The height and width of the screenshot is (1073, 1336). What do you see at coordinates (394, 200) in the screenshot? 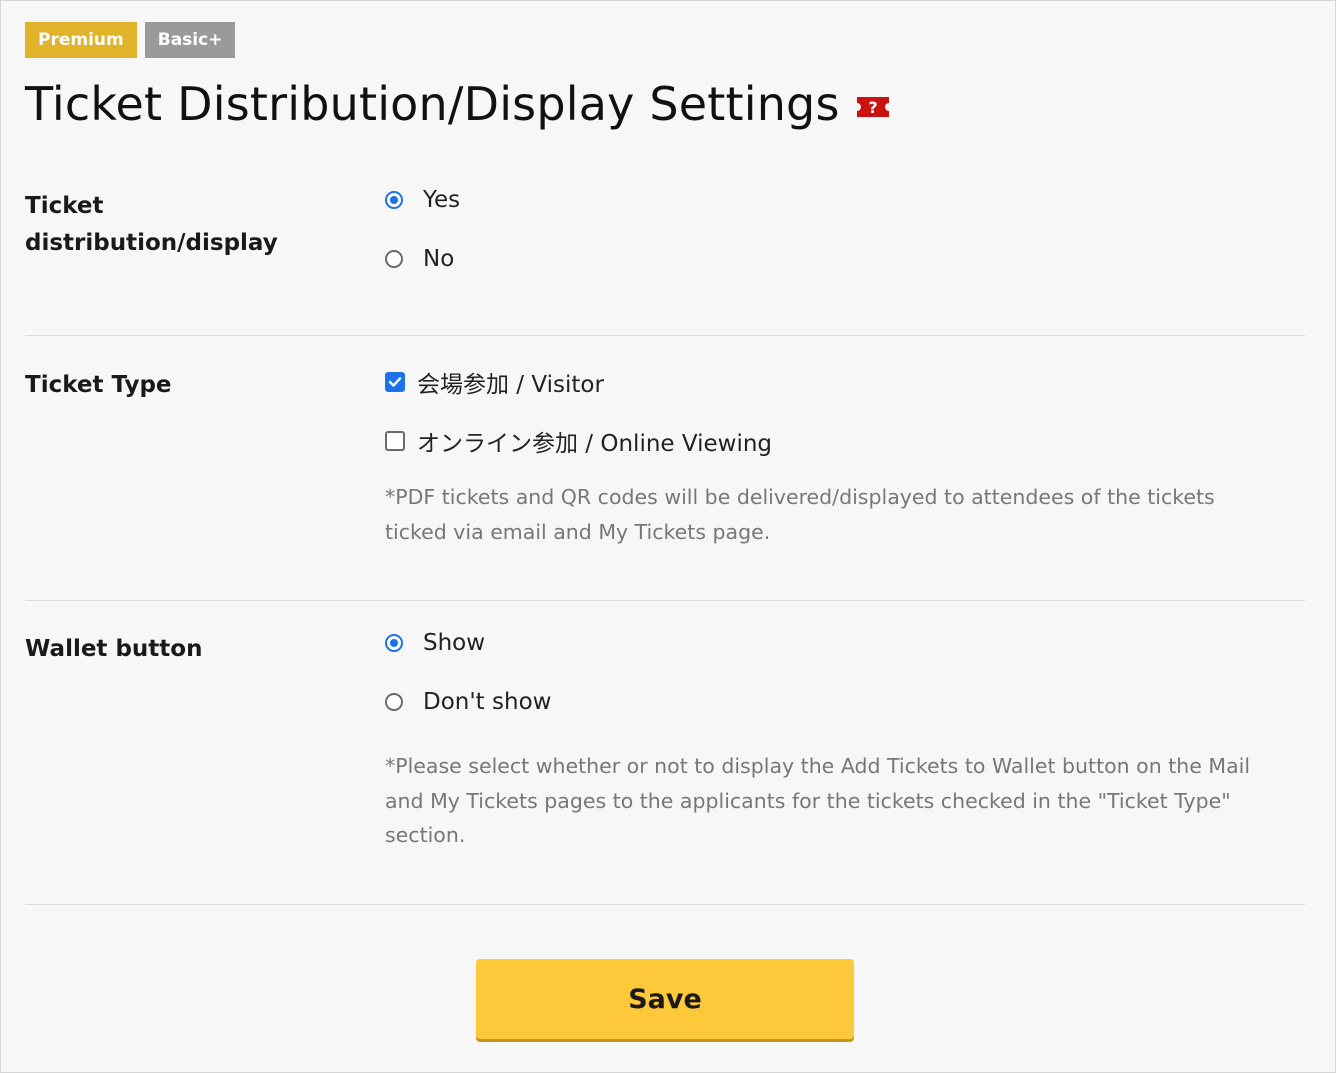
I see `radio-yes` at bounding box center [394, 200].